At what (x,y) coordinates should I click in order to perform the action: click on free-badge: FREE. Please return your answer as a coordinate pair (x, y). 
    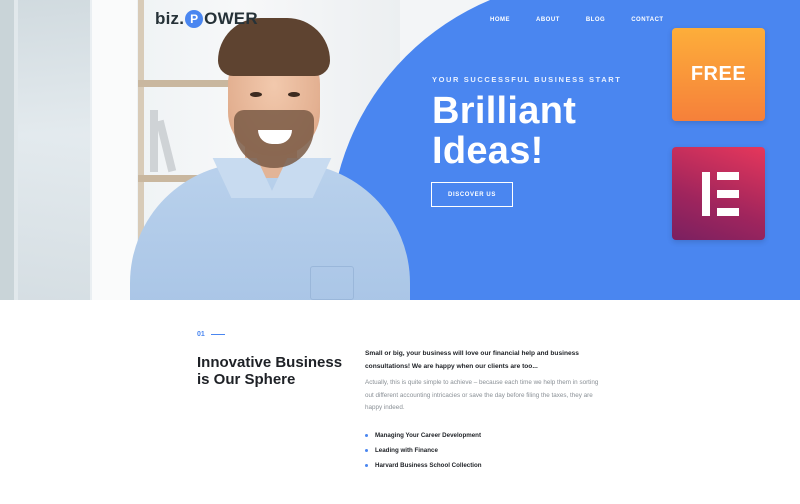
    Looking at the image, I should click on (718, 74).